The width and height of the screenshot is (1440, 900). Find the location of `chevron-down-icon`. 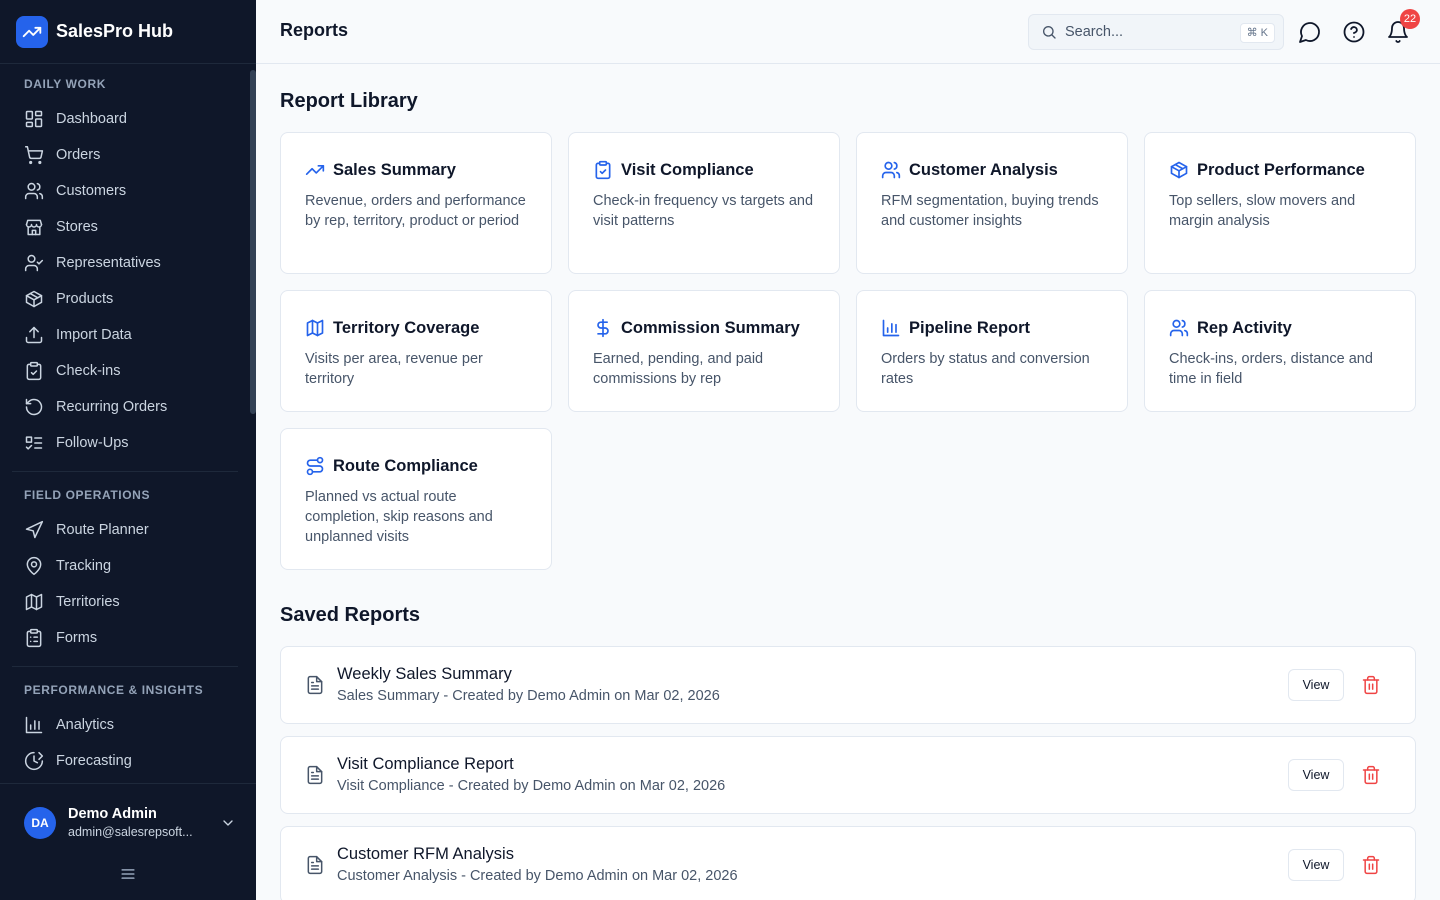

chevron-down-icon is located at coordinates (228, 823).